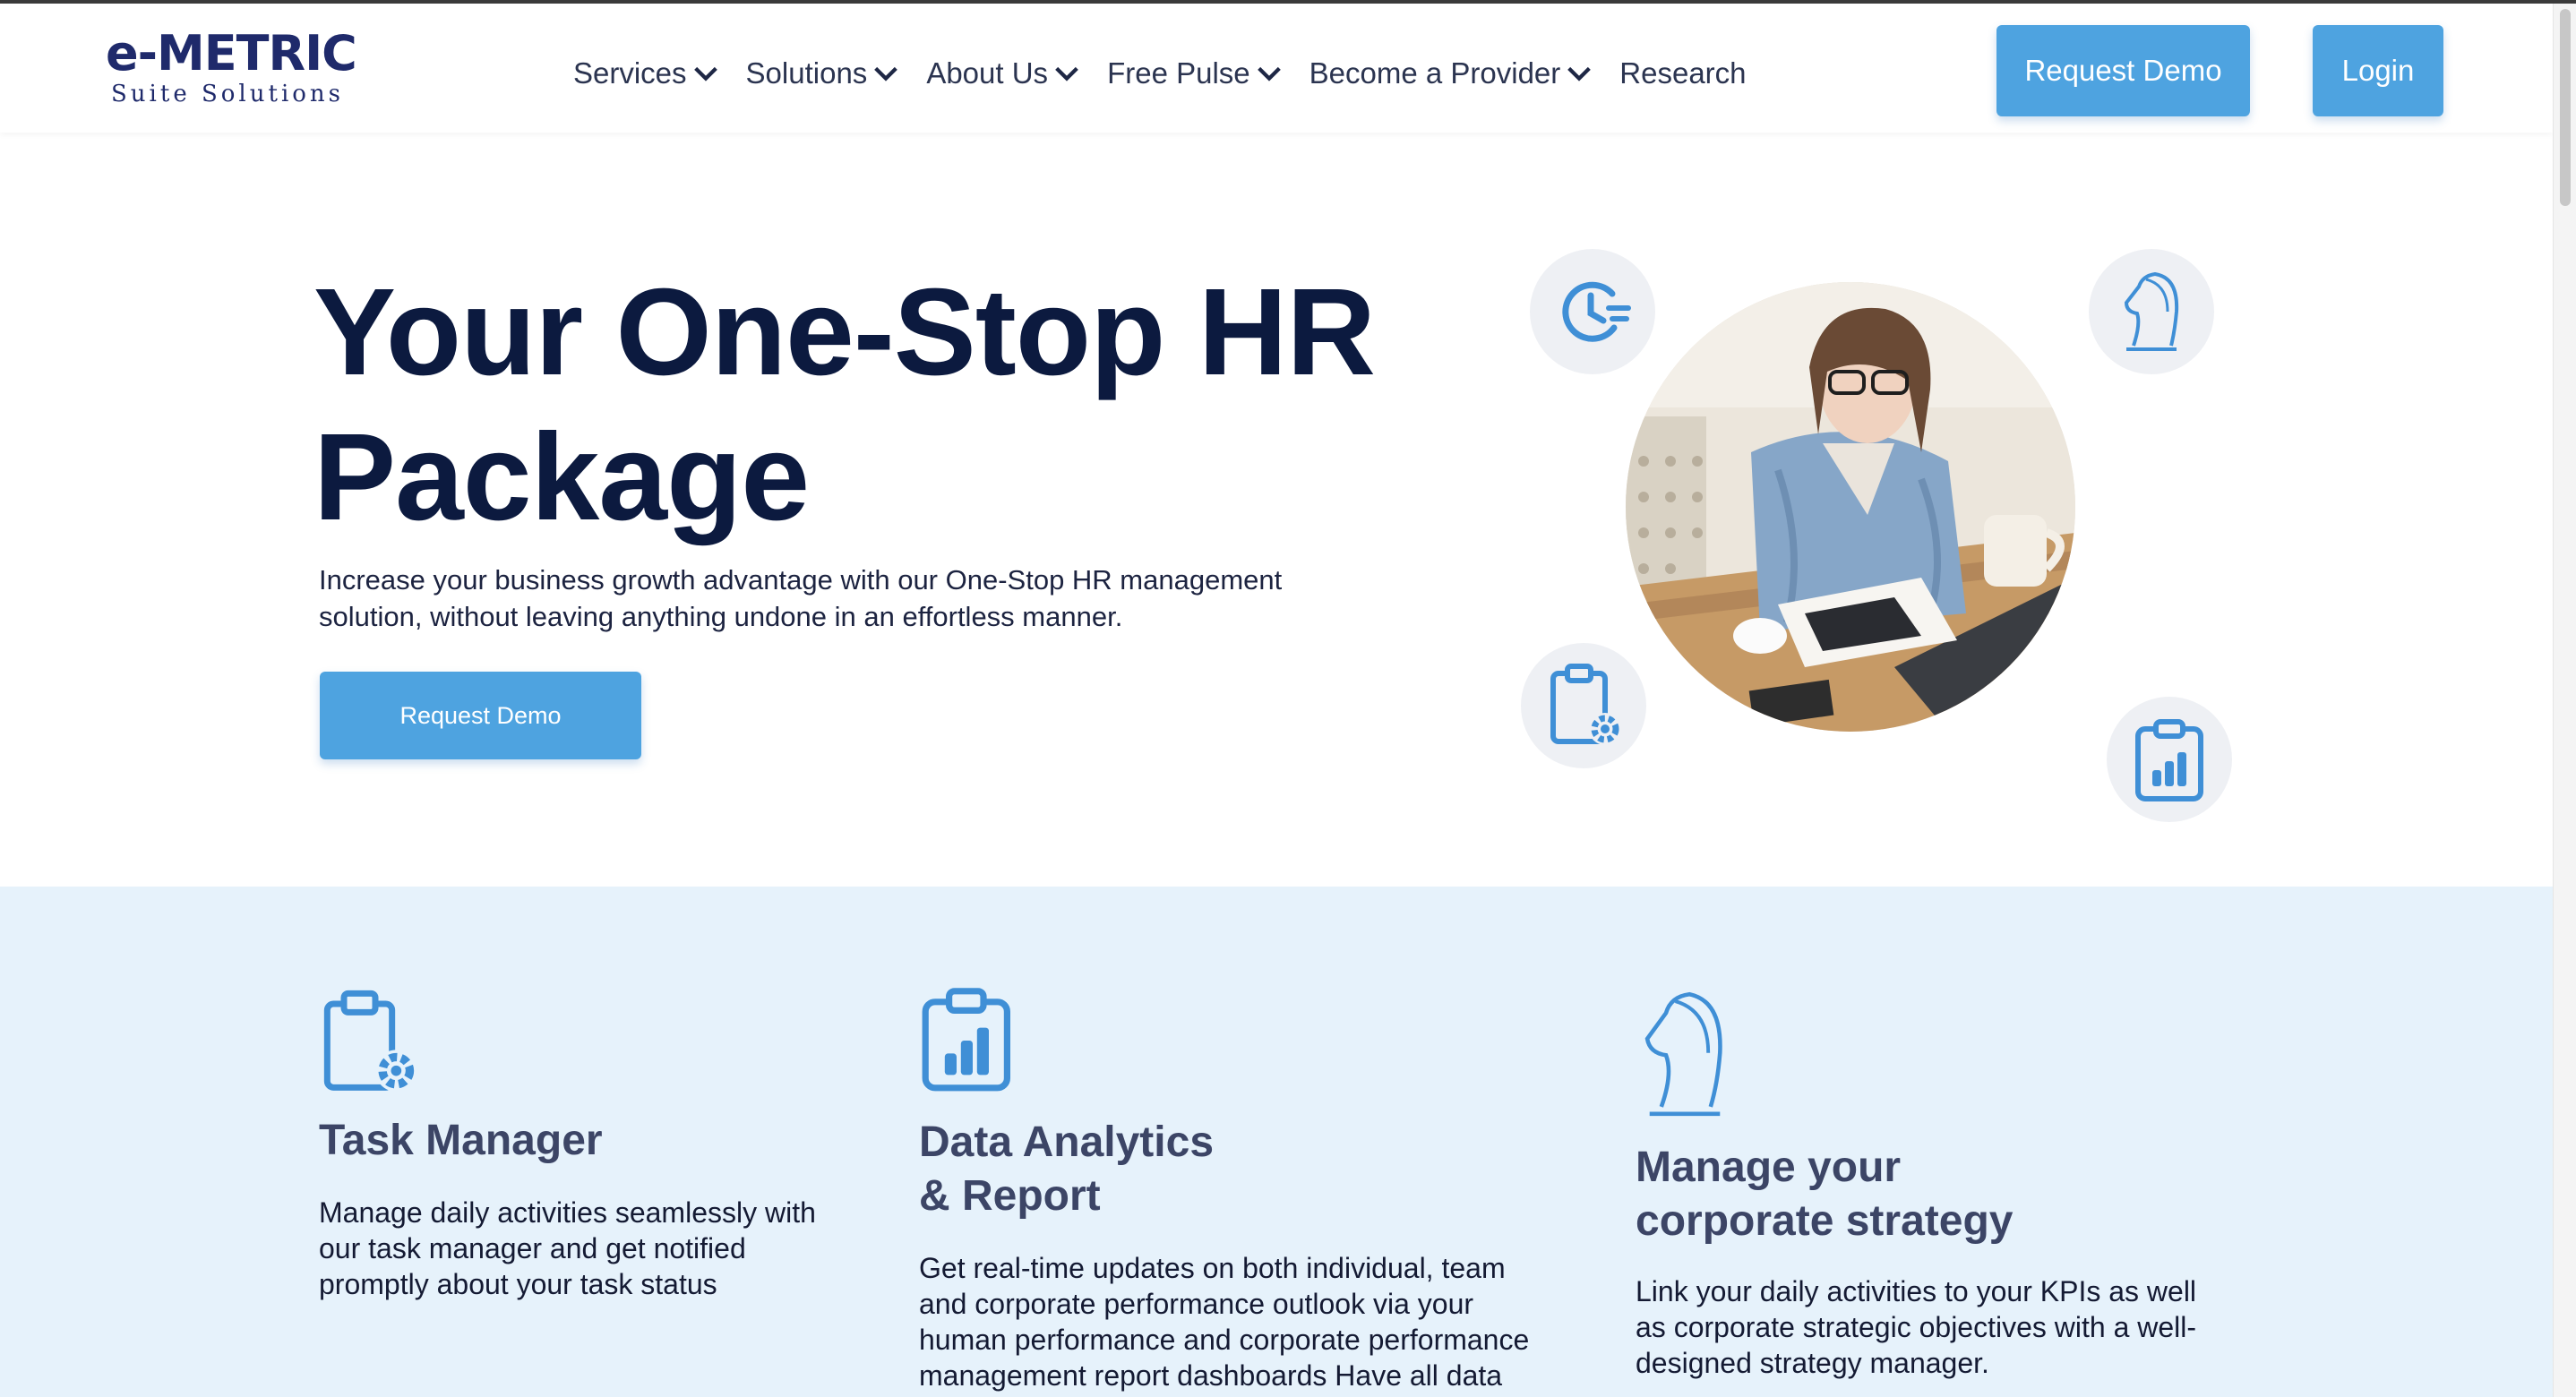 The image size is (2576, 1397). I want to click on hero-title-line: Package, so click(561, 477).